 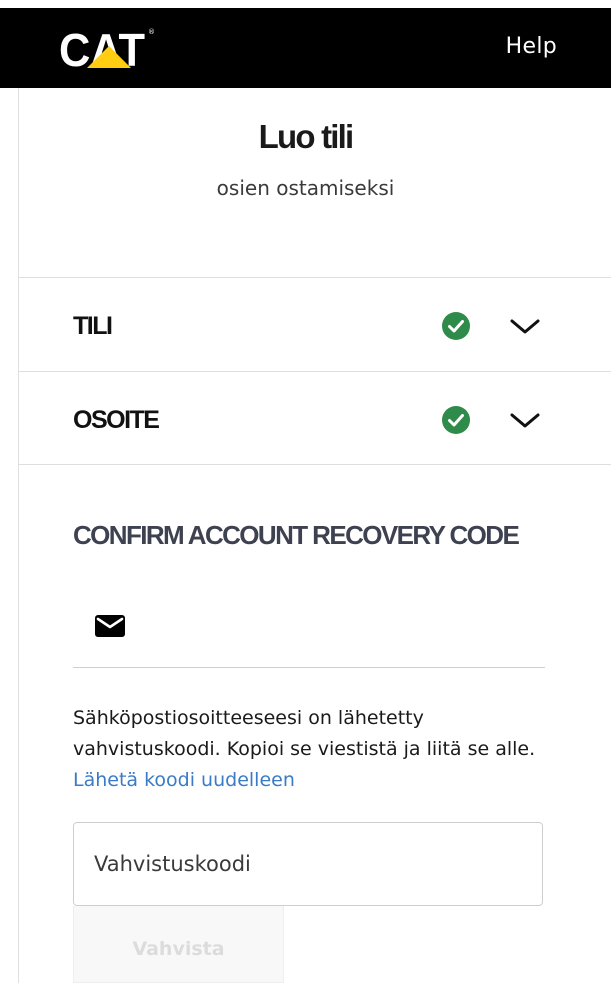 What do you see at coordinates (314, 324) in the screenshot?
I see `section-account: TILI` at bounding box center [314, 324].